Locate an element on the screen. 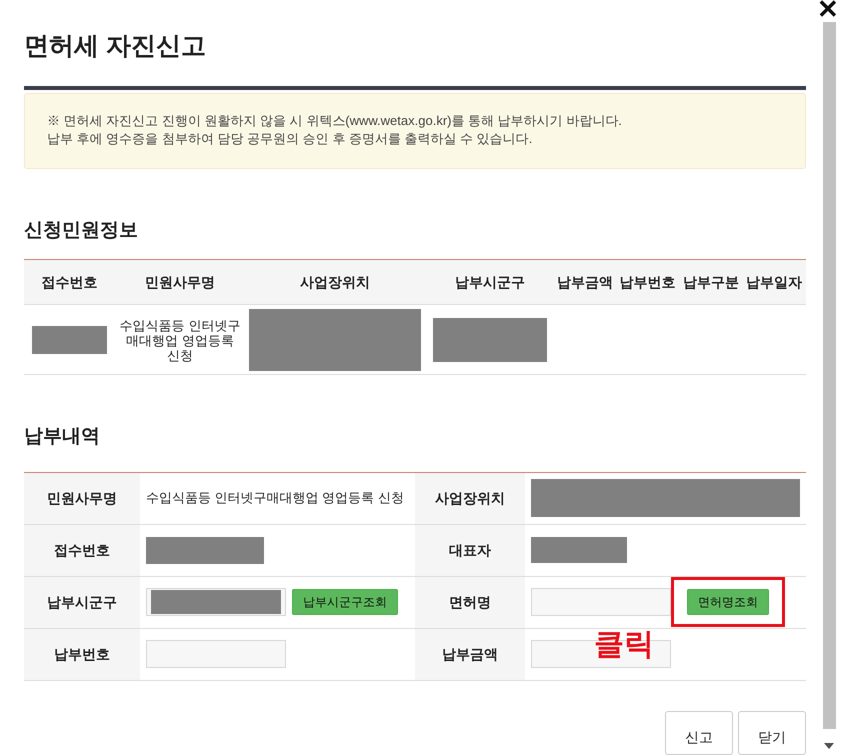 The width and height of the screenshot is (851, 755). lookup-button: 납부시군구조회 is located at coordinates (345, 602).